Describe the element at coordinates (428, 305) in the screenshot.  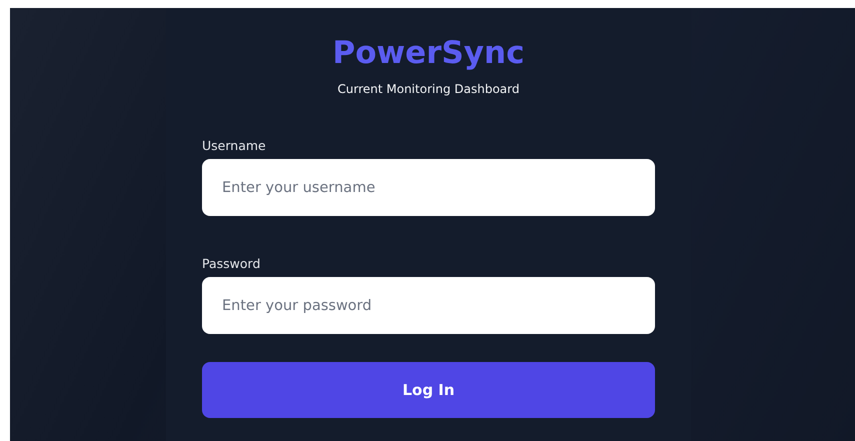
I see `password-field: Enter your password` at that location.